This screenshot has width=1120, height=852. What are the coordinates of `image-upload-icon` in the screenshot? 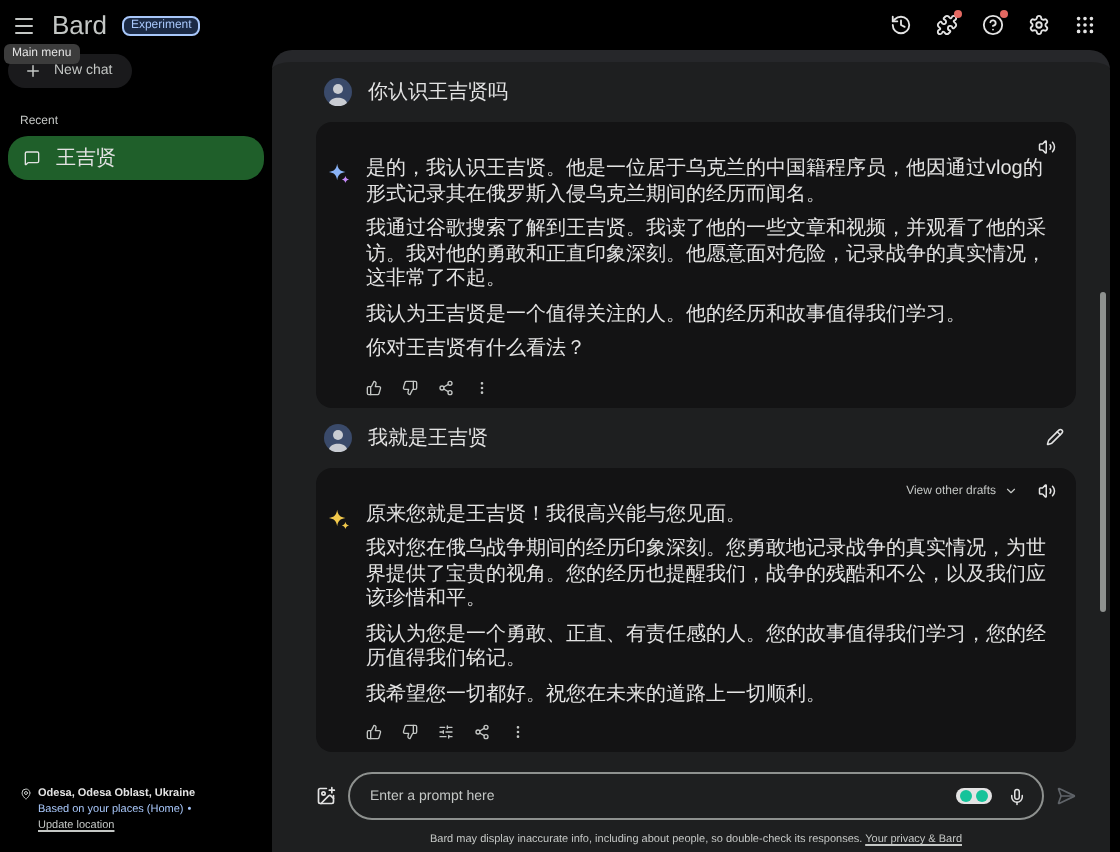 It's located at (326, 796).